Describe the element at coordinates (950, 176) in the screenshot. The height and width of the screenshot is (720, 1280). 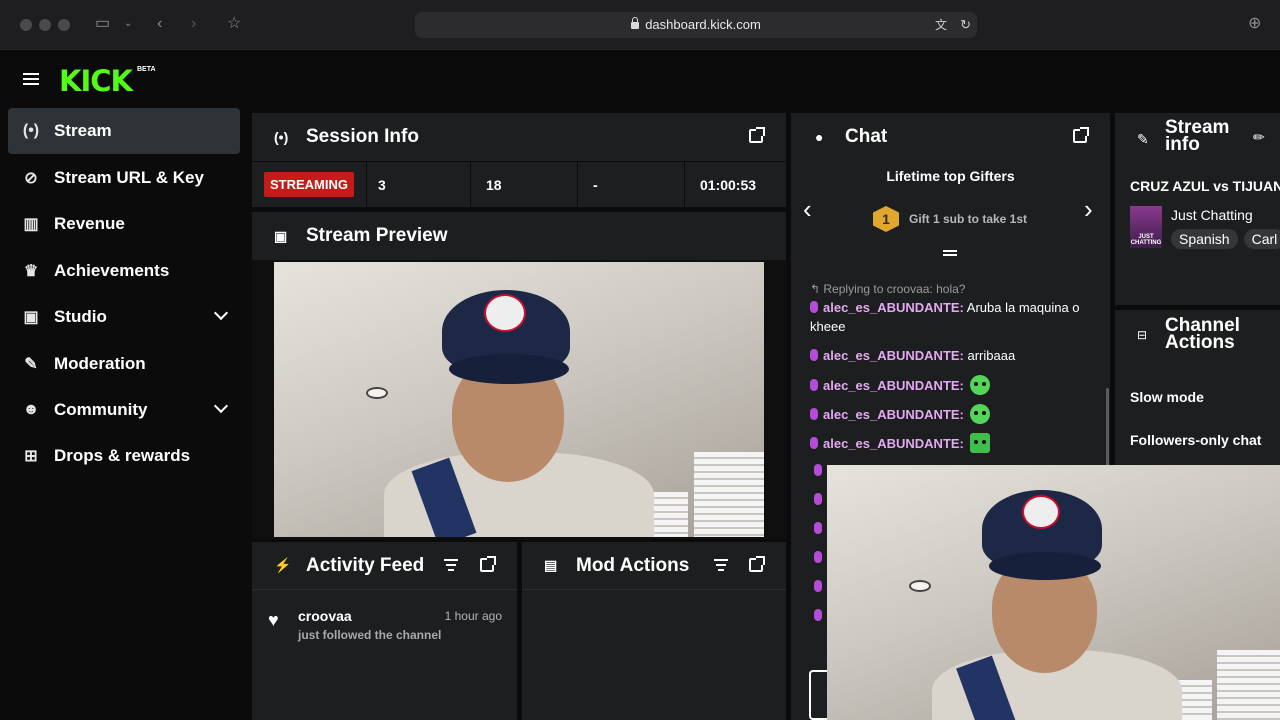
I see `gifters-title: Lifetime top Gifters` at that location.